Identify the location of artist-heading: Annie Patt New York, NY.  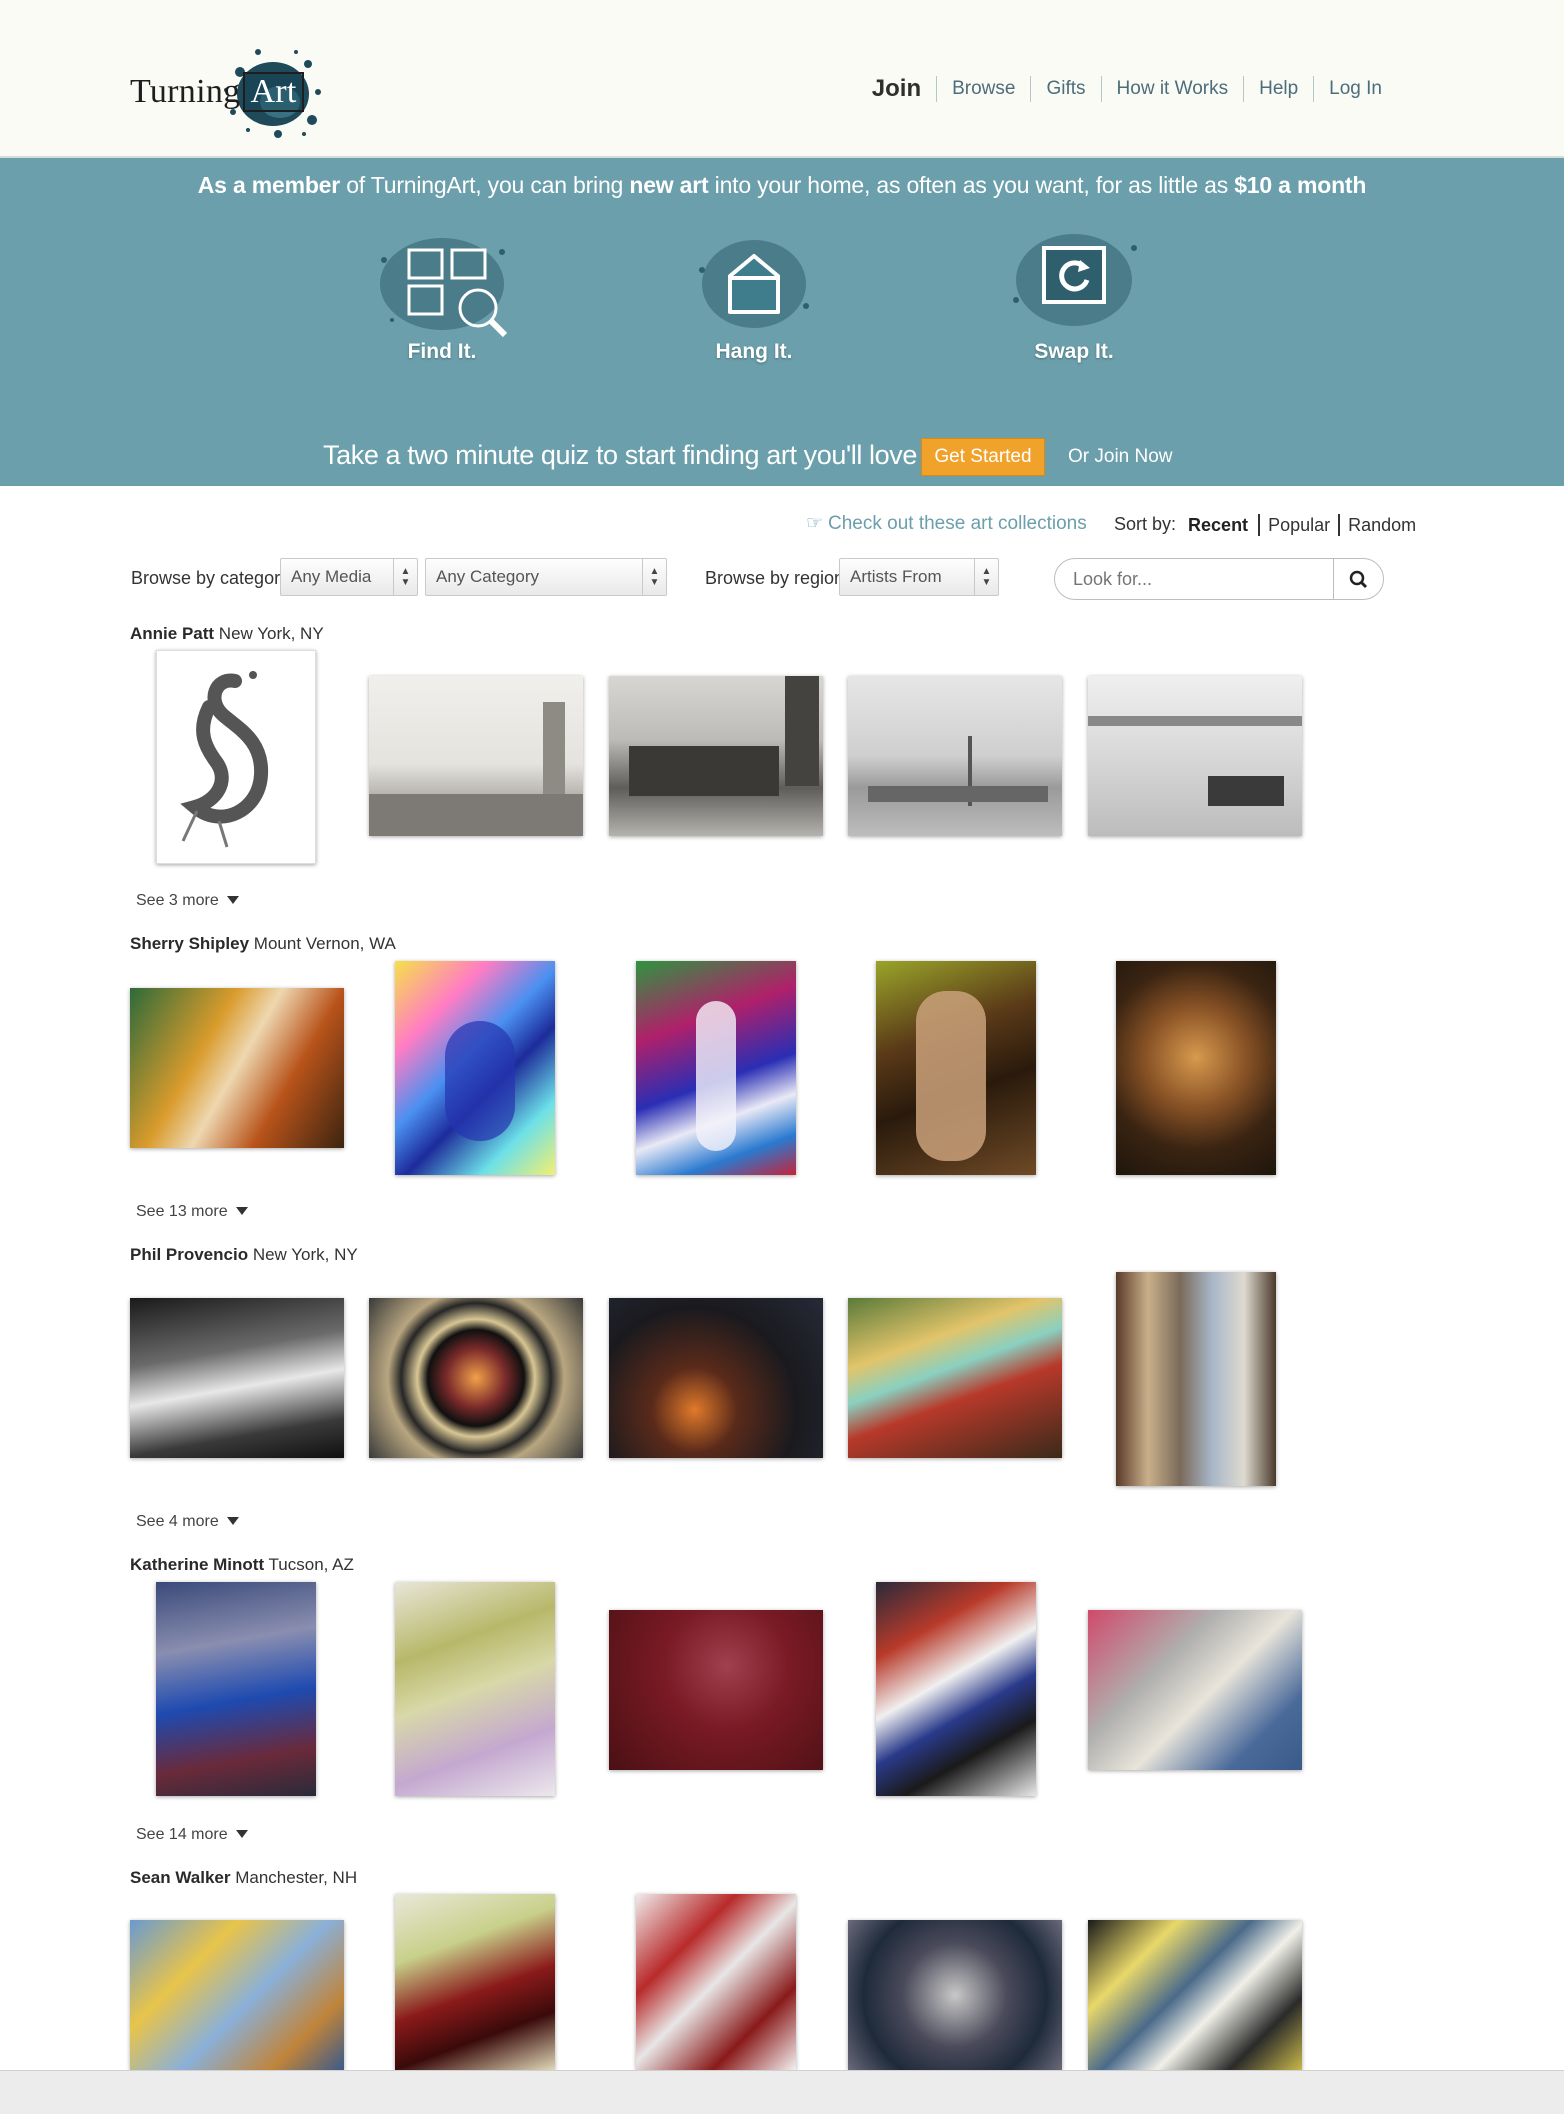
(227, 634).